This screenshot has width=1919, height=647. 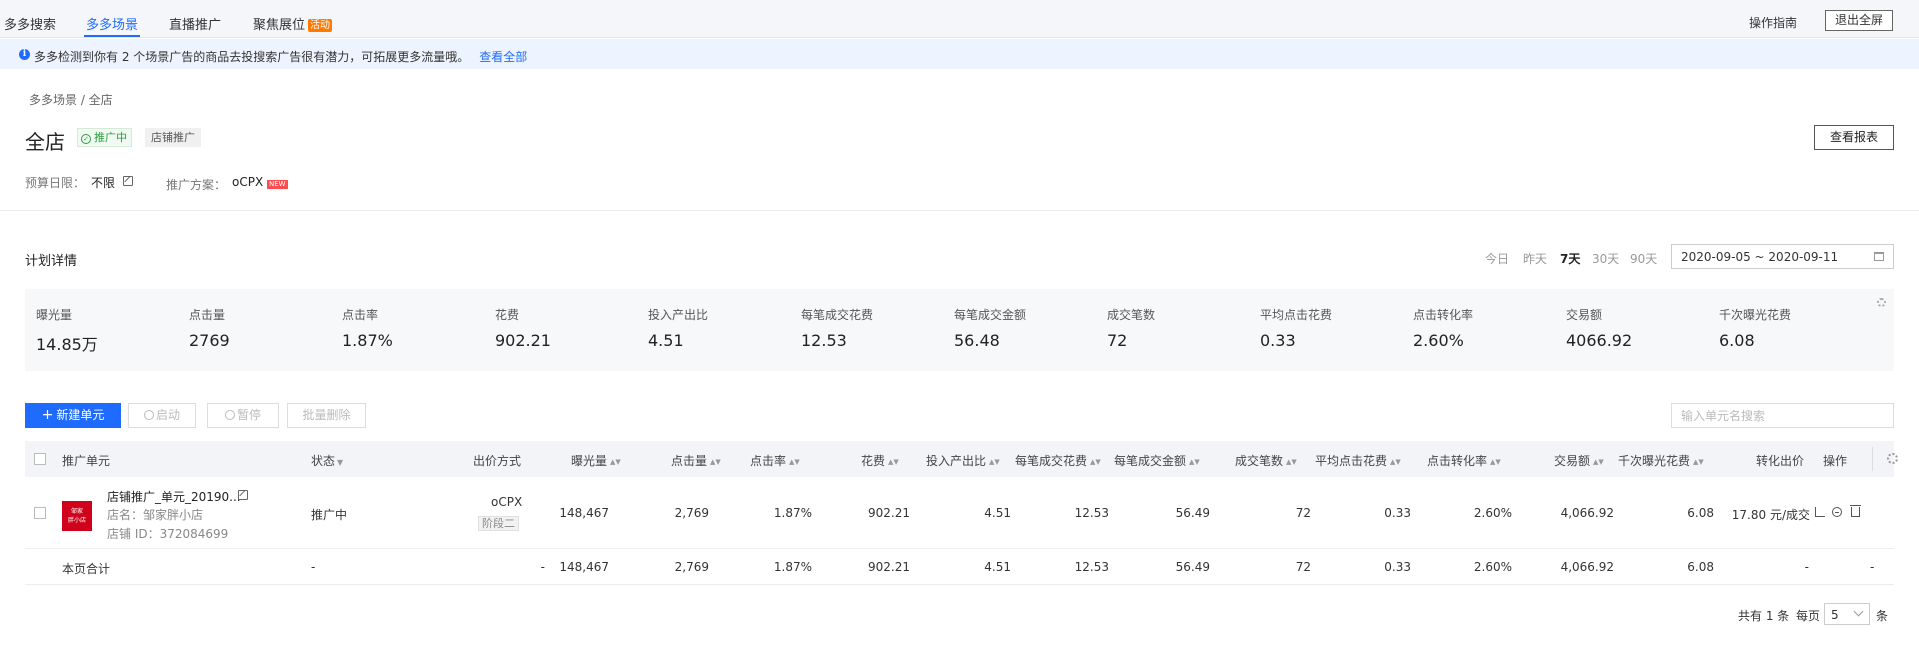 I want to click on status-badge: ✓ 推广中, so click(x=104, y=137).